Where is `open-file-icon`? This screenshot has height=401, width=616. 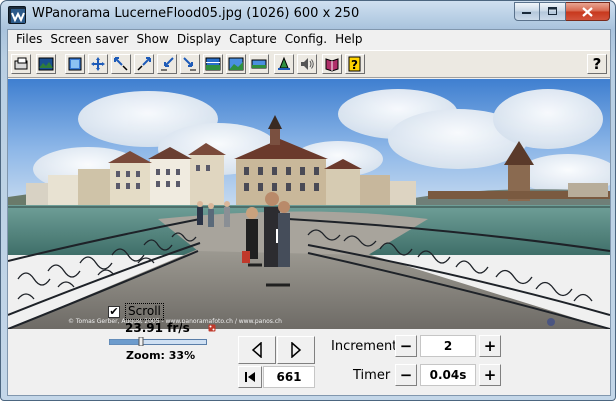
open-file-icon is located at coordinates (21, 63).